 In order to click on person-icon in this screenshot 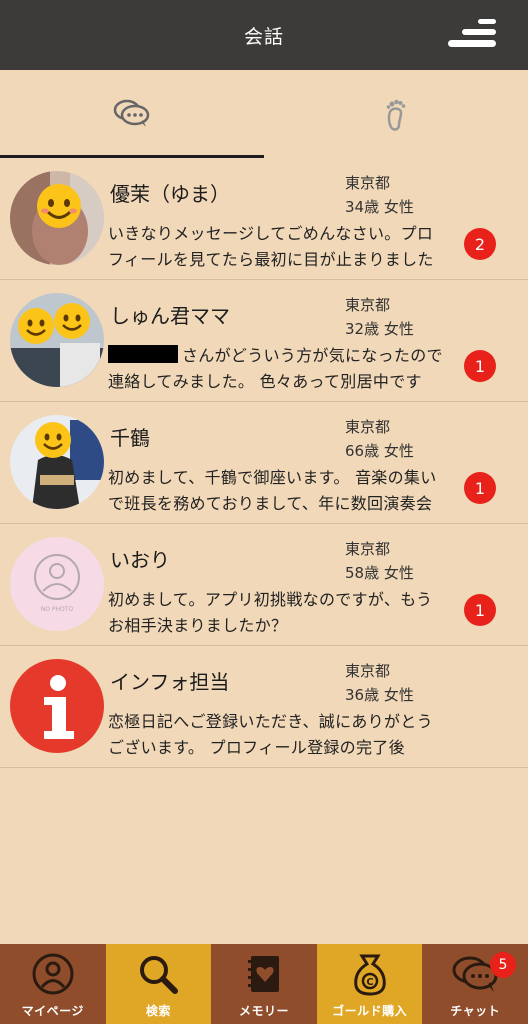, I will do `click(53, 974)`.